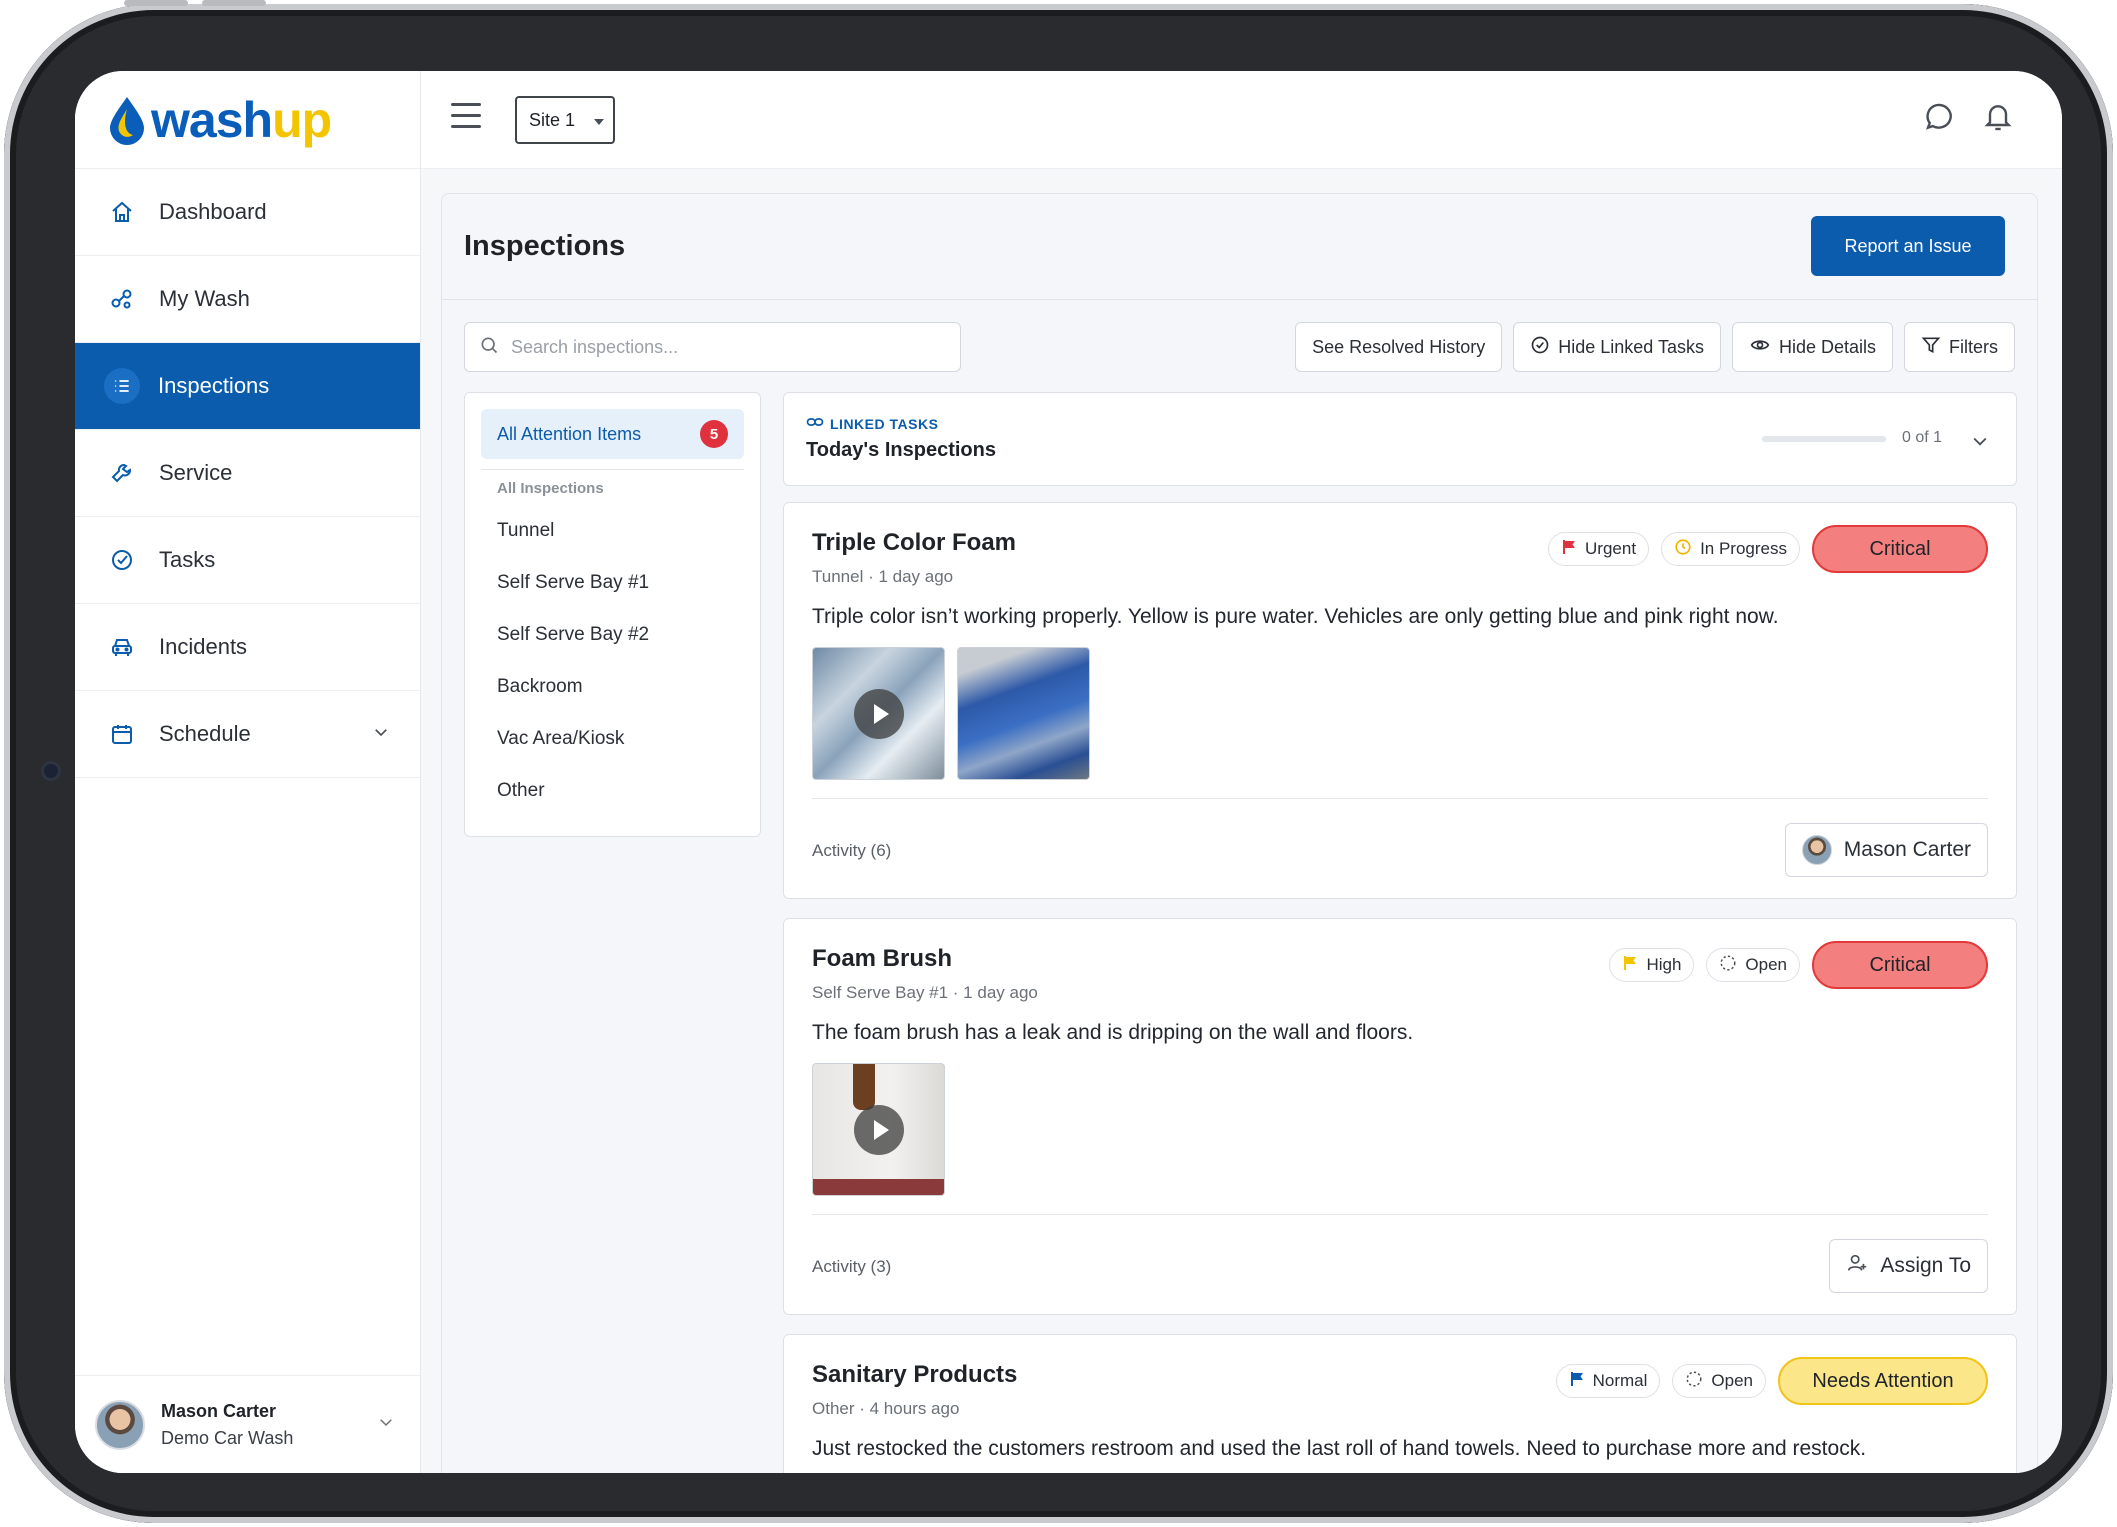 This screenshot has width=2117, height=1527. What do you see at coordinates (247, 473) in the screenshot?
I see `sidebar-item-service: Service` at bounding box center [247, 473].